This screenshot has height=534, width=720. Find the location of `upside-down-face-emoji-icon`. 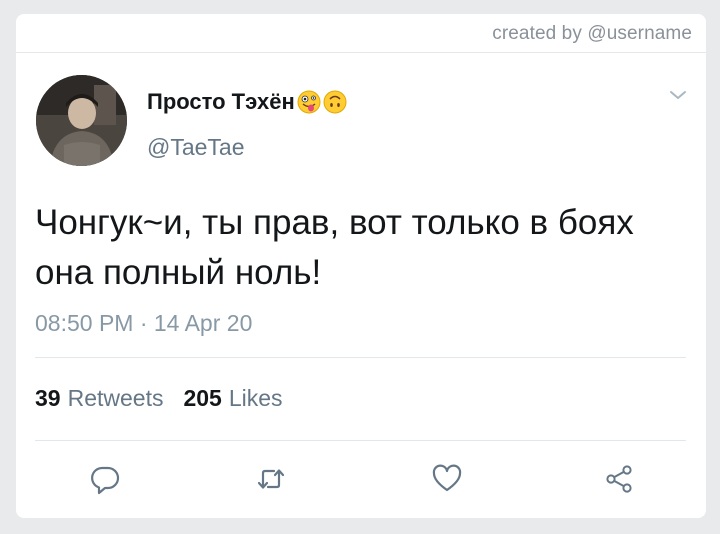

upside-down-face-emoji-icon is located at coordinates (335, 102).